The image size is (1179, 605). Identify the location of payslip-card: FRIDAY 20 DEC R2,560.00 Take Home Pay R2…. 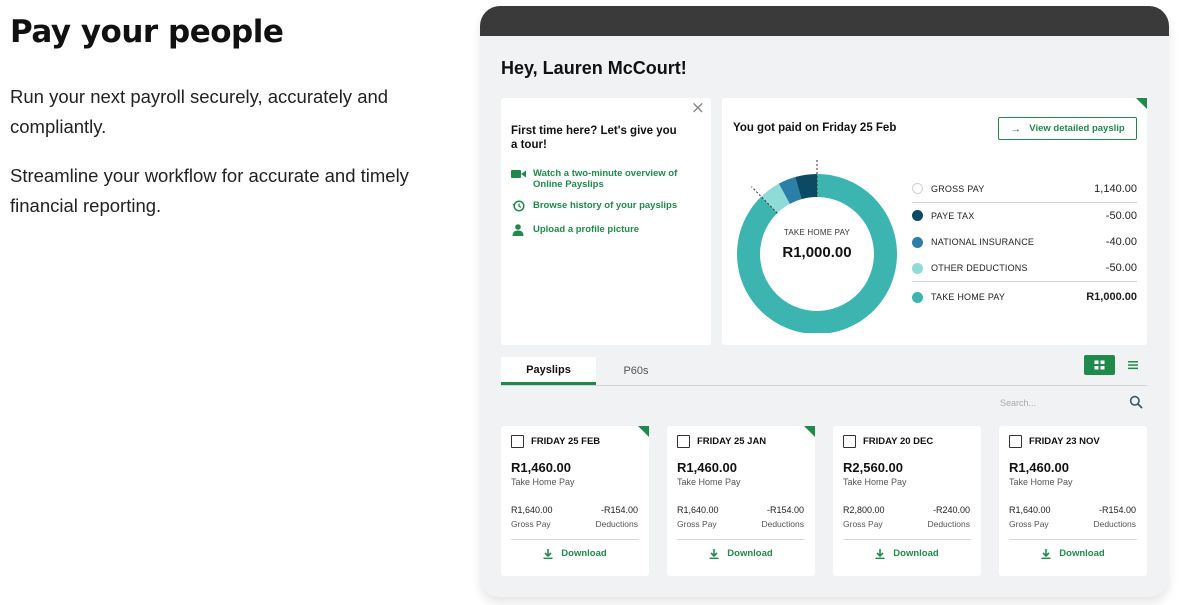
(907, 501).